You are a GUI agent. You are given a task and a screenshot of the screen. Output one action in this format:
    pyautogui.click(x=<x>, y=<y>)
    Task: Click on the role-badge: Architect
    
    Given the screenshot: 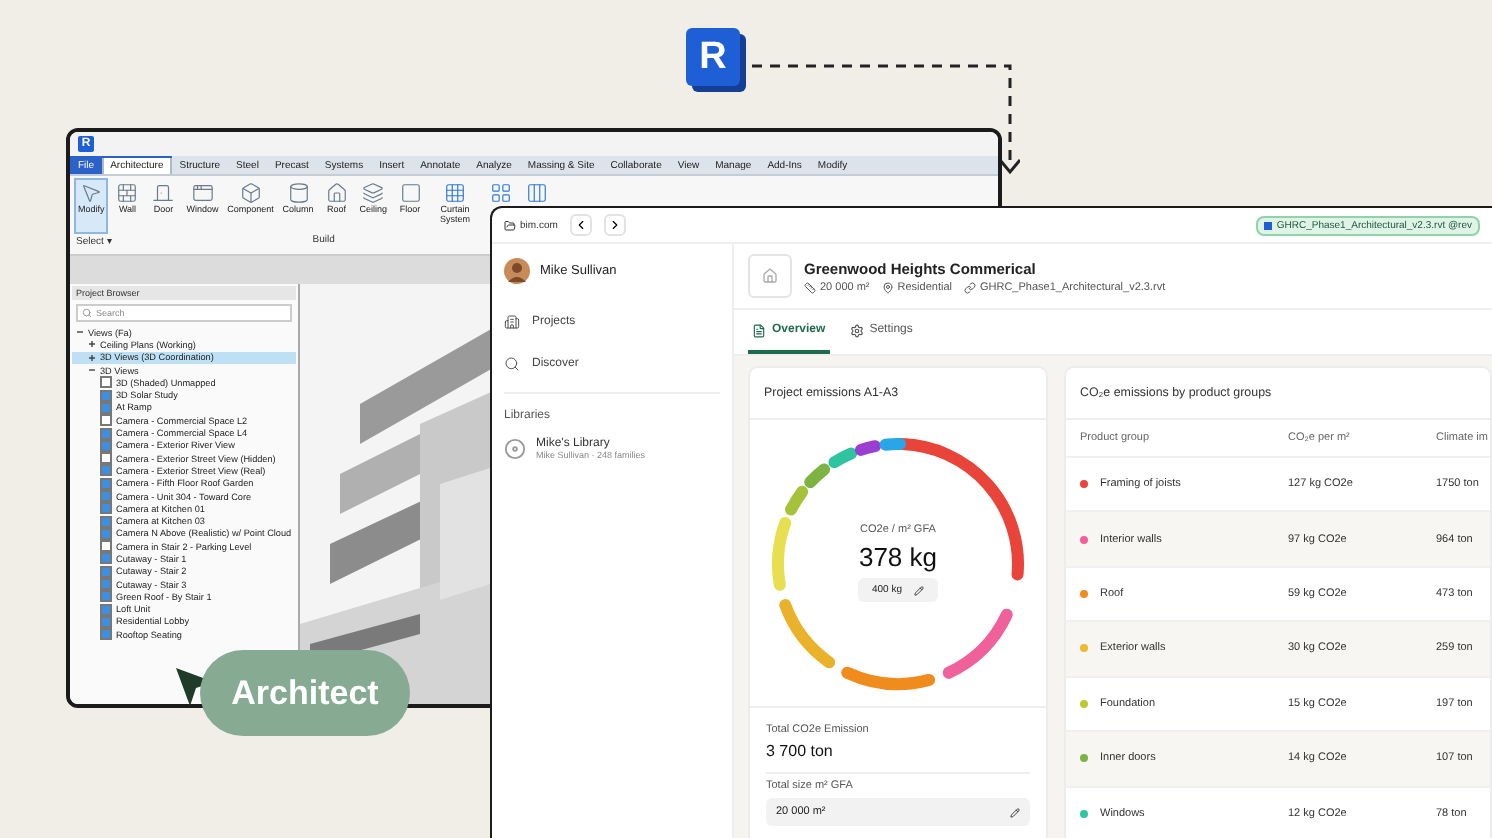 What is the action you would take?
    pyautogui.click(x=305, y=693)
    